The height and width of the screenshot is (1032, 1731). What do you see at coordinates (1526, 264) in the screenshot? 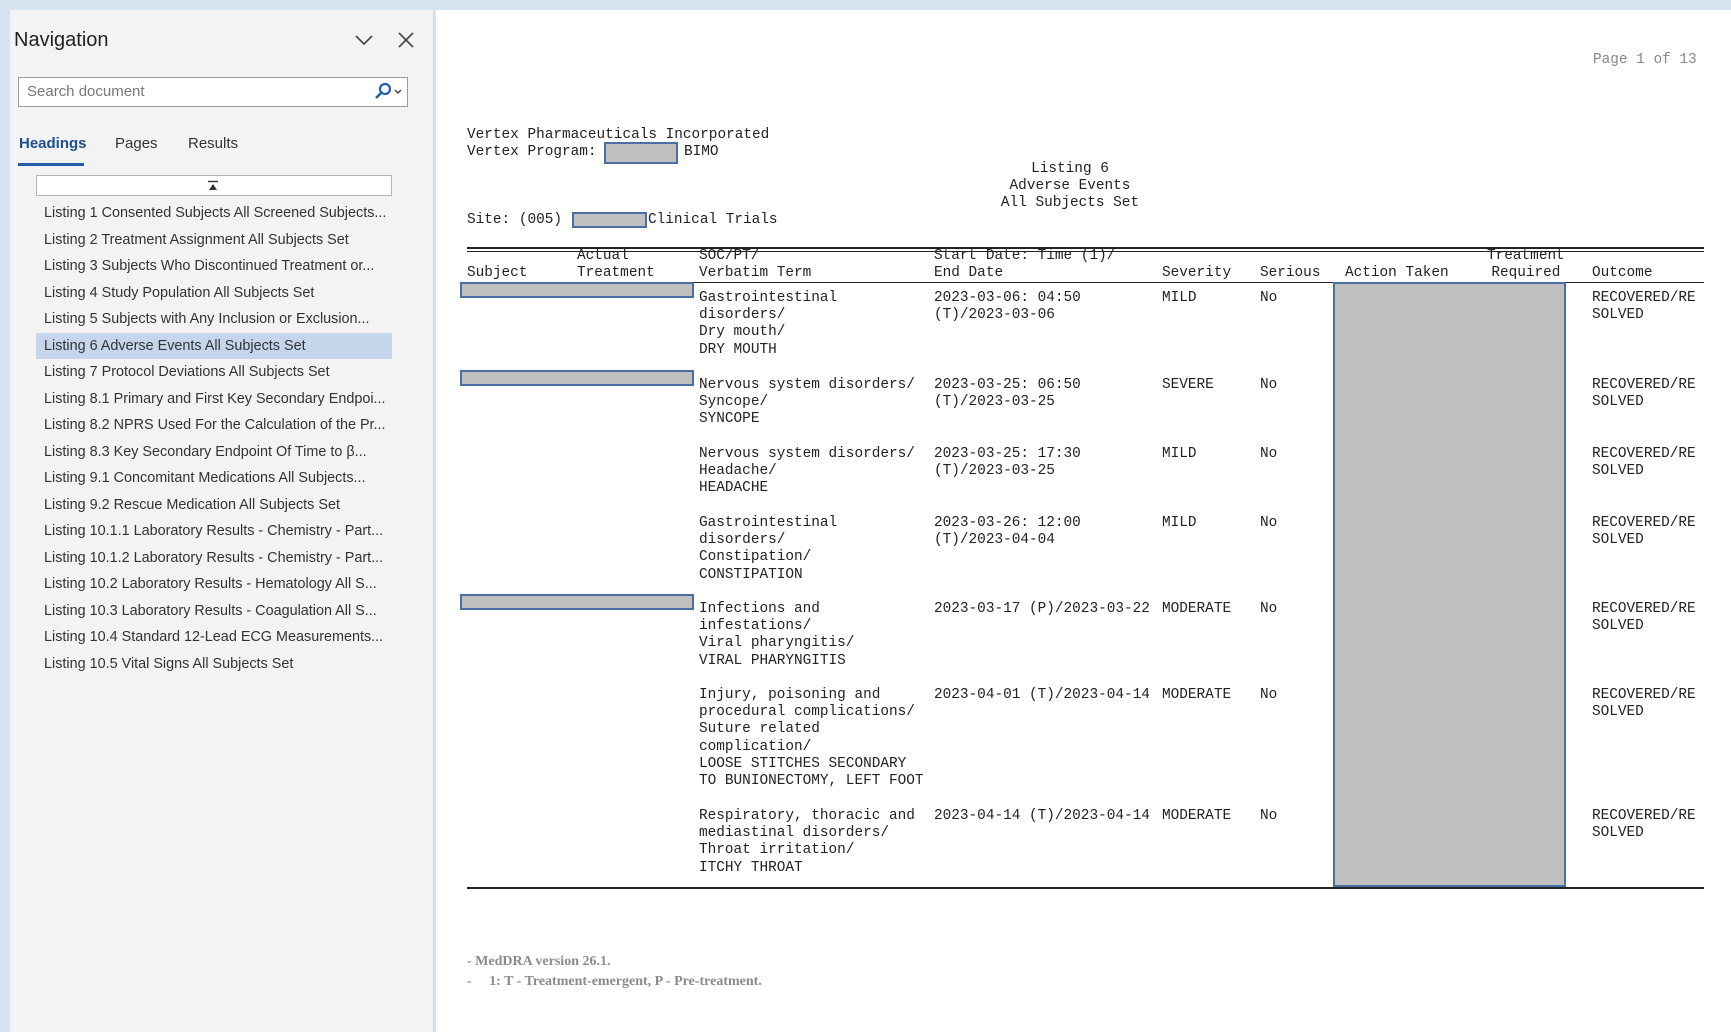
I see `col-treatment-required: Treatment Required` at bounding box center [1526, 264].